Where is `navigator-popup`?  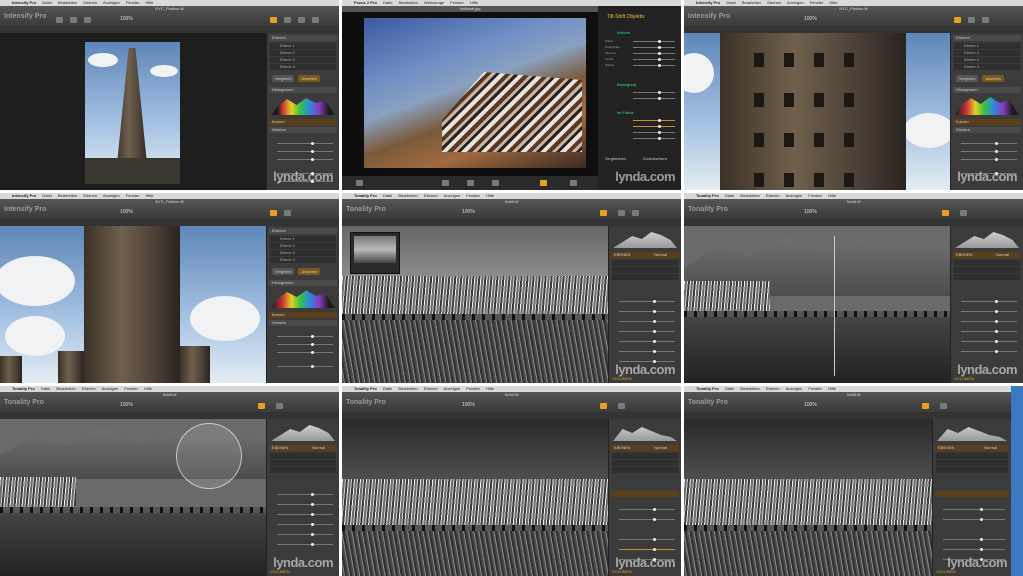
navigator-popup is located at coordinates (375, 253).